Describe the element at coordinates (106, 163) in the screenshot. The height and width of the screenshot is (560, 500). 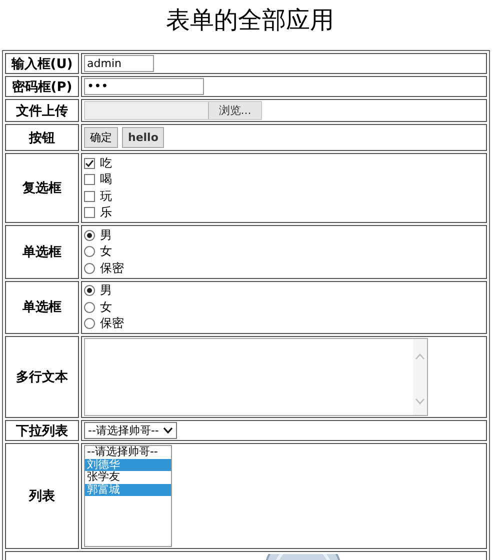
I see `checkbox-label: 吃` at that location.